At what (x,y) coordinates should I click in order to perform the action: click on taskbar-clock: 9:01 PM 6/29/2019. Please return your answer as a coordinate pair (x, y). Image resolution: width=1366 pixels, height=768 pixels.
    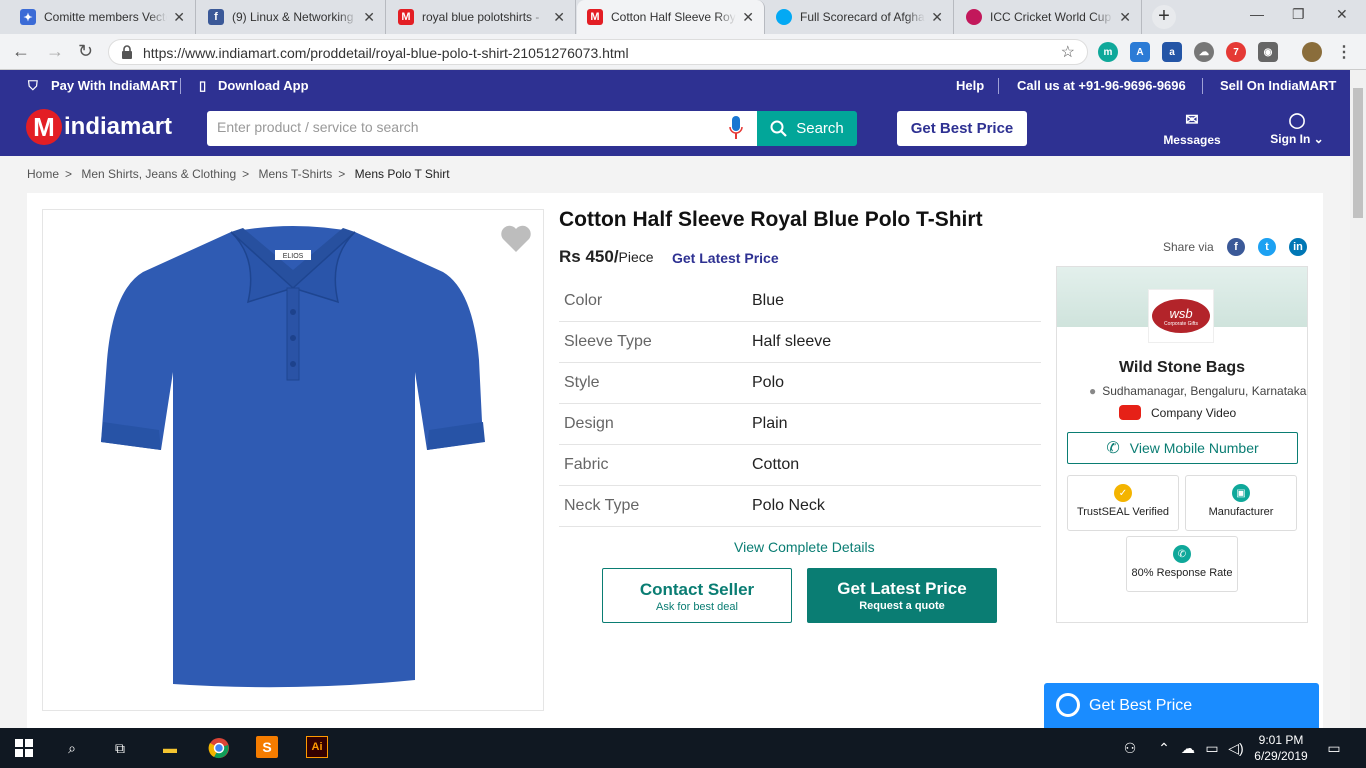
    Looking at the image, I should click on (1281, 748).